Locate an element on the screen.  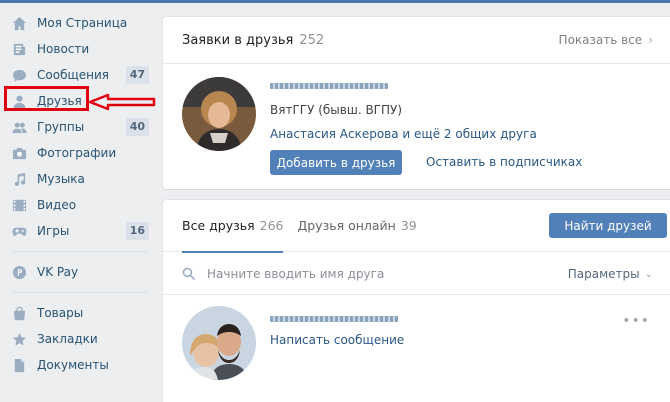
sidebar-item-label: Моя Страница is located at coordinates (82, 23).